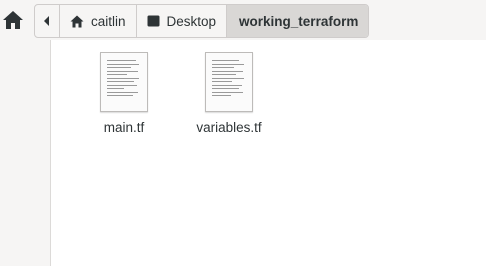  I want to click on desktop-icon, so click(153, 21).